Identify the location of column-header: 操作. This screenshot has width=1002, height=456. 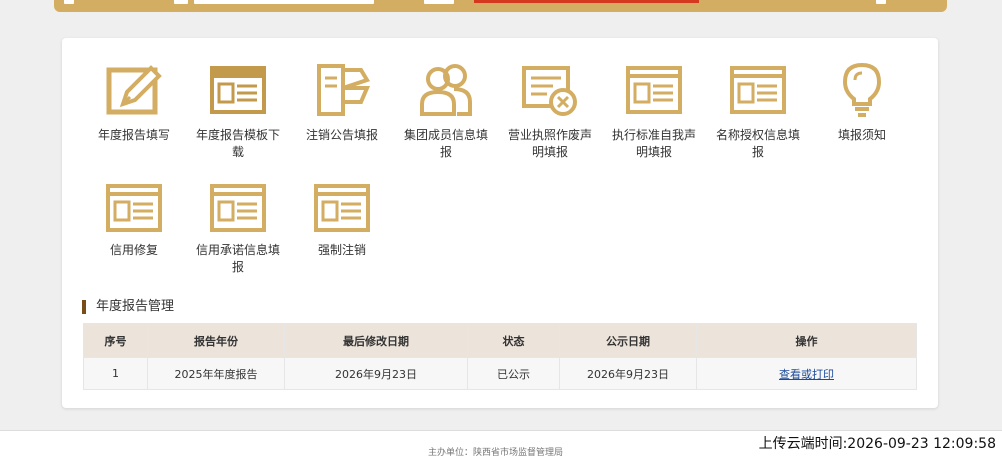
(806, 340).